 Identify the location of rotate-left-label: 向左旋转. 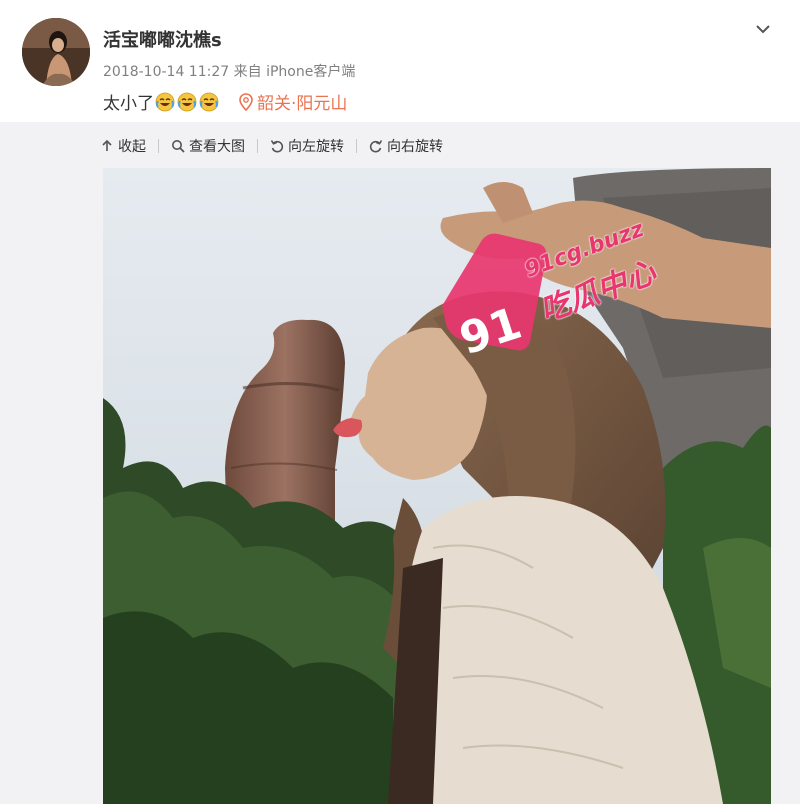
(316, 147).